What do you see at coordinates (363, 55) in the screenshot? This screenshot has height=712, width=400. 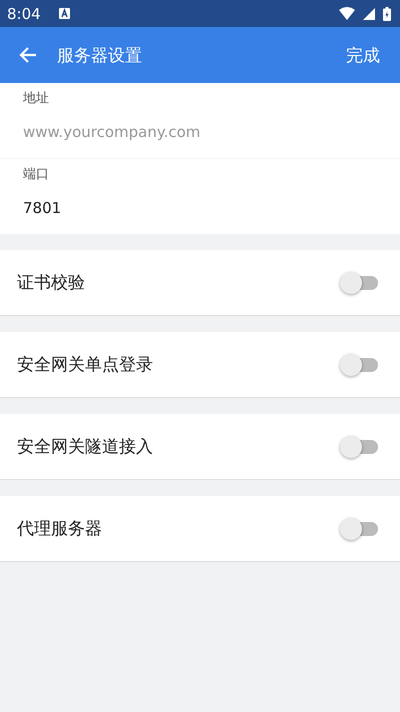 I see `done-button: 完成` at bounding box center [363, 55].